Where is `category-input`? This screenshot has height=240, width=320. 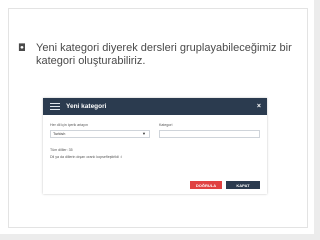
category-input is located at coordinates (209, 134).